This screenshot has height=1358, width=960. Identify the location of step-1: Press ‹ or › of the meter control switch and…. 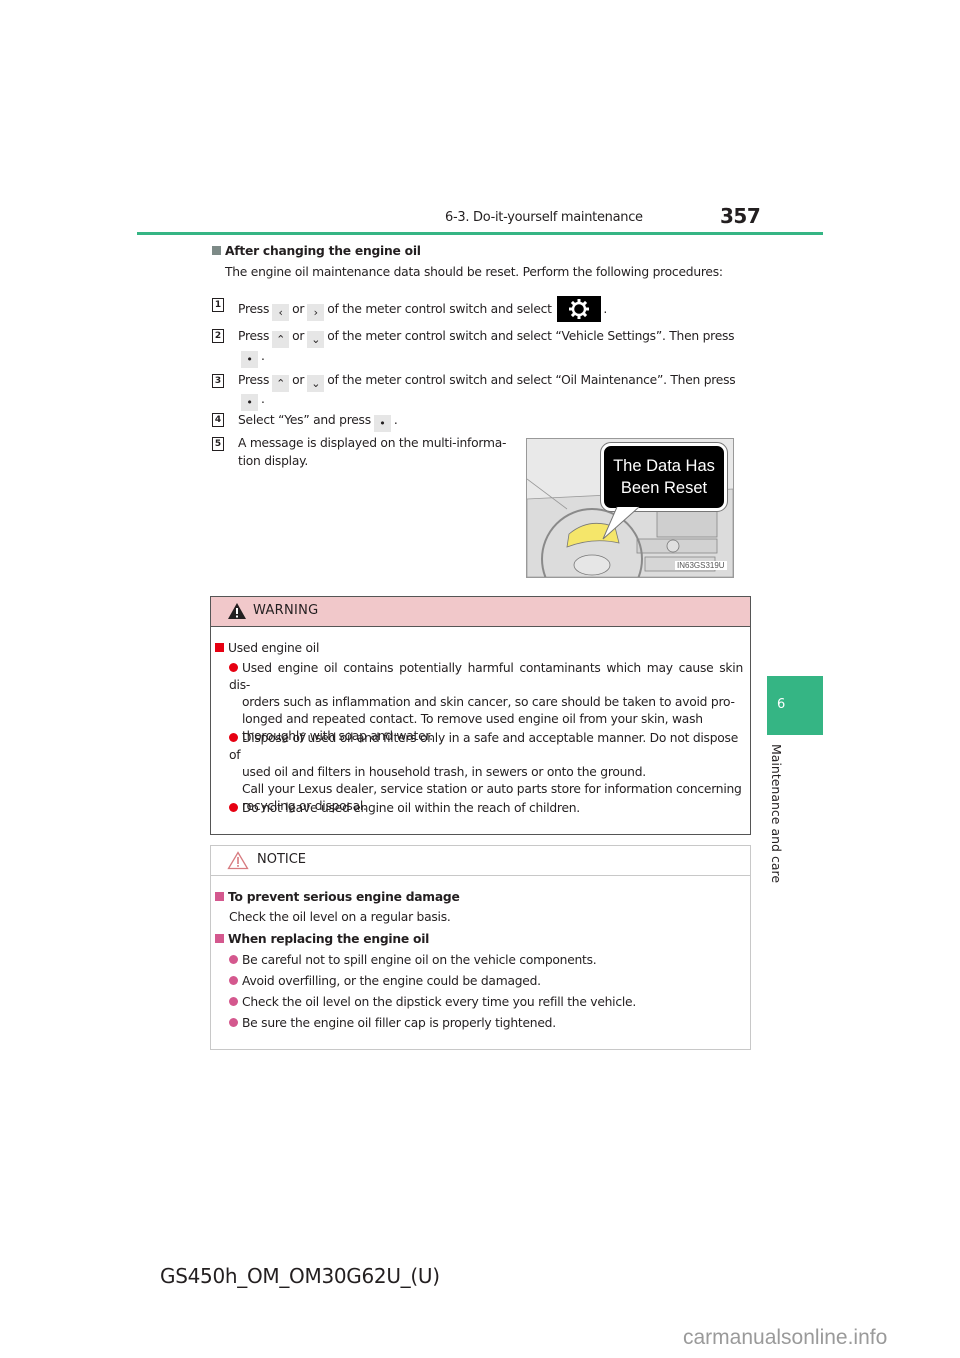
(422, 309).